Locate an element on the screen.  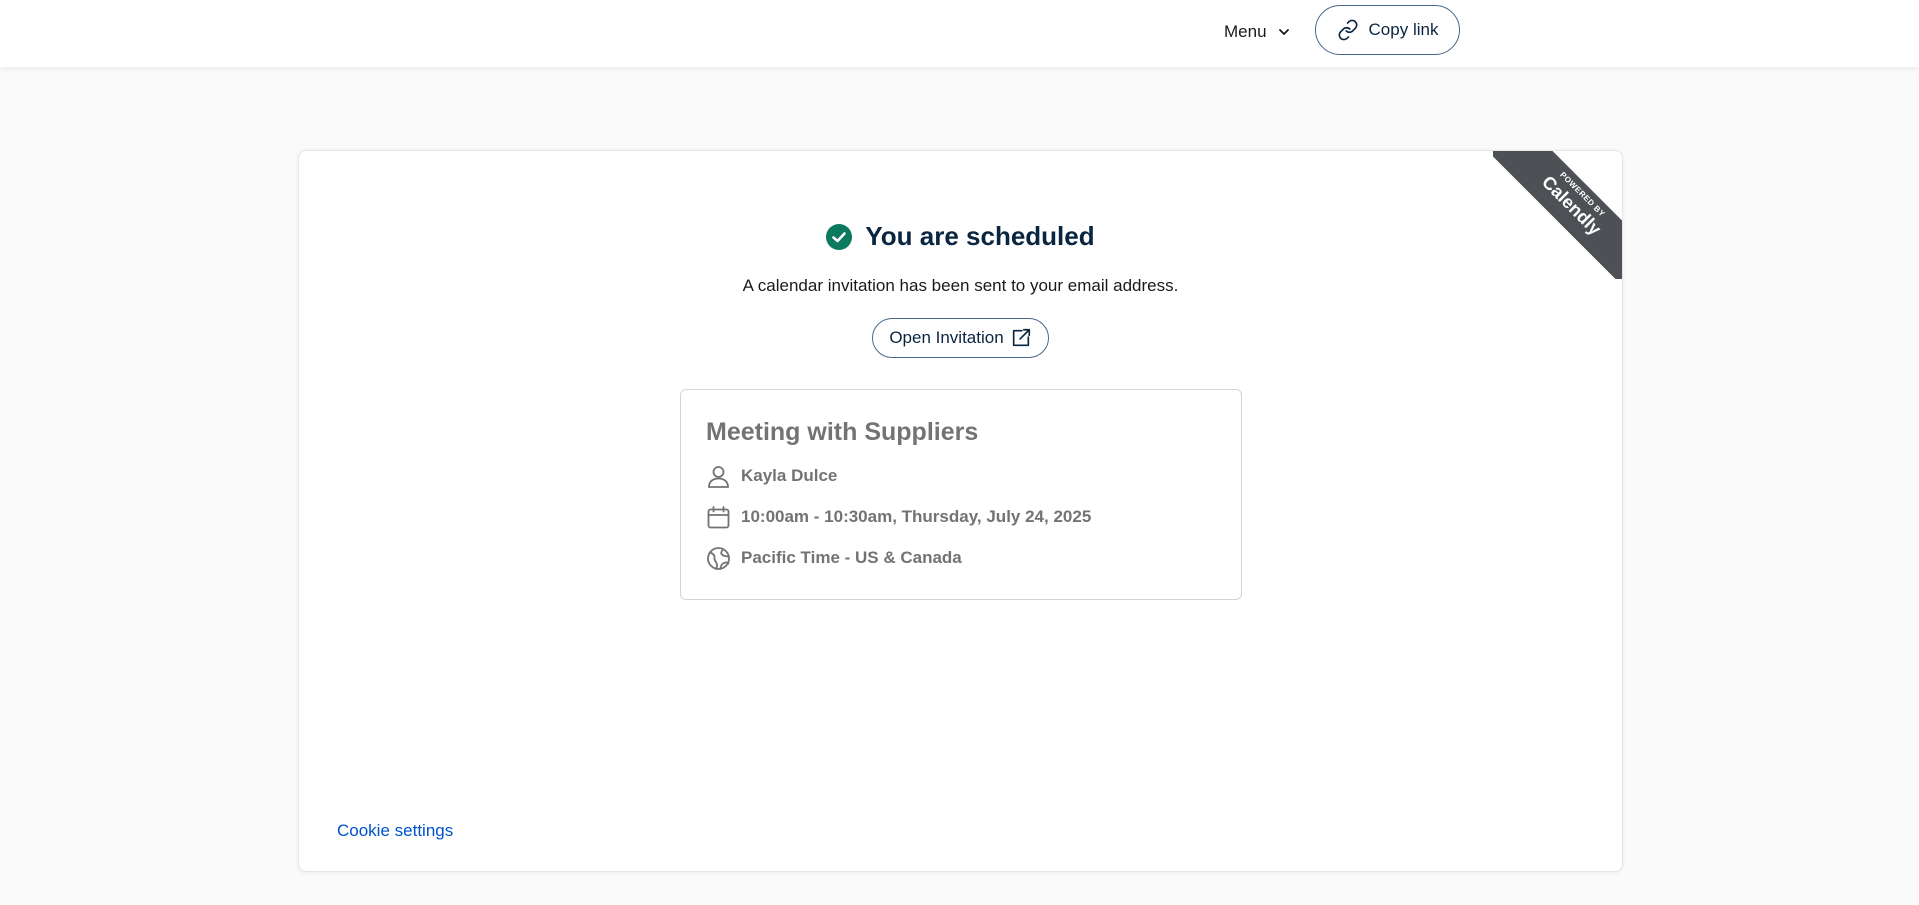
menu-label: Menu is located at coordinates (1245, 31).